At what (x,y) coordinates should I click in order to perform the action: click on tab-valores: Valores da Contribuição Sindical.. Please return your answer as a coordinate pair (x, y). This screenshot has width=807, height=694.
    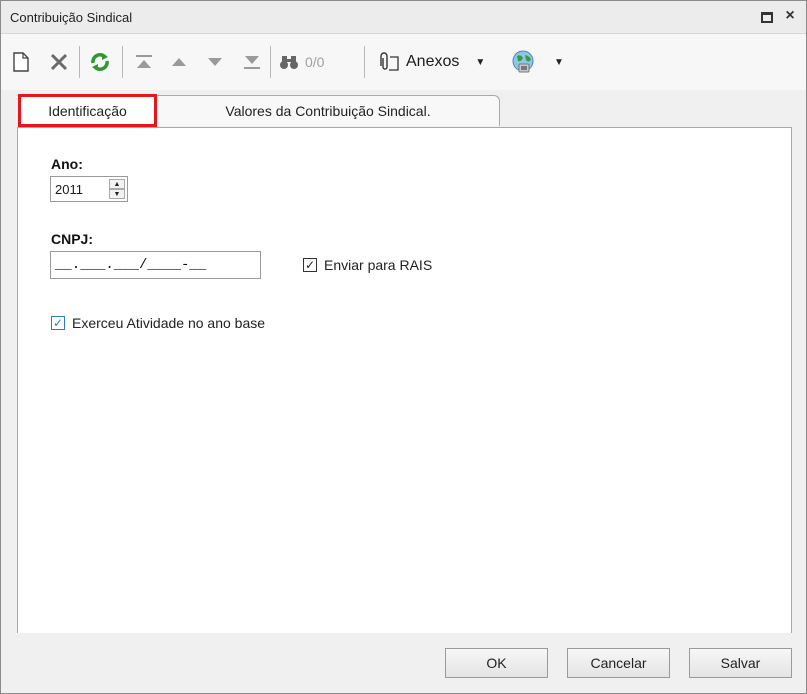
    Looking at the image, I should click on (328, 110).